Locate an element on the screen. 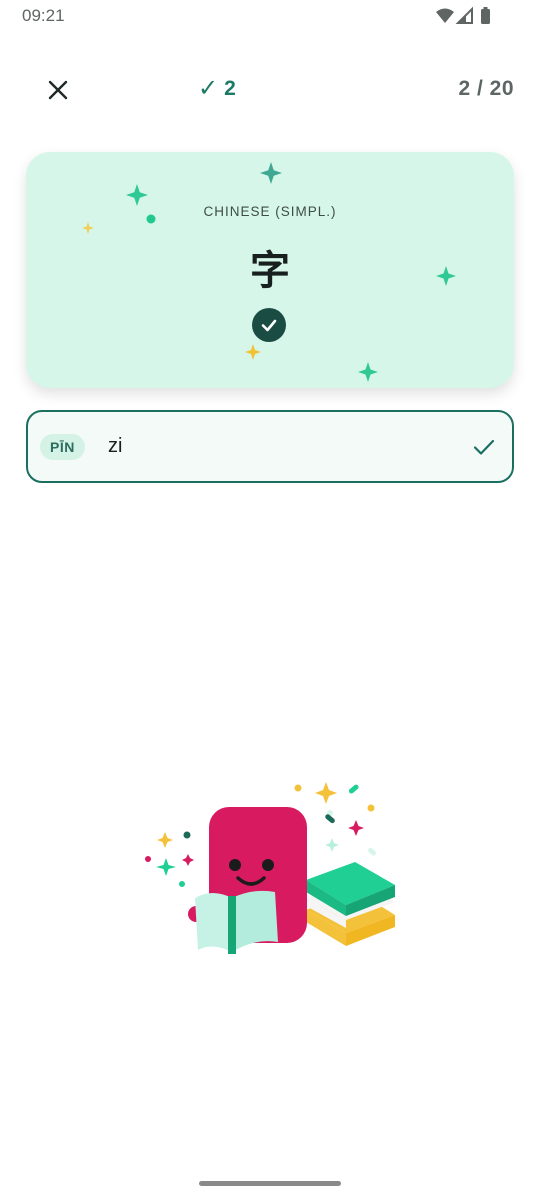  pinyin-badge: PĪN is located at coordinates (62, 447).